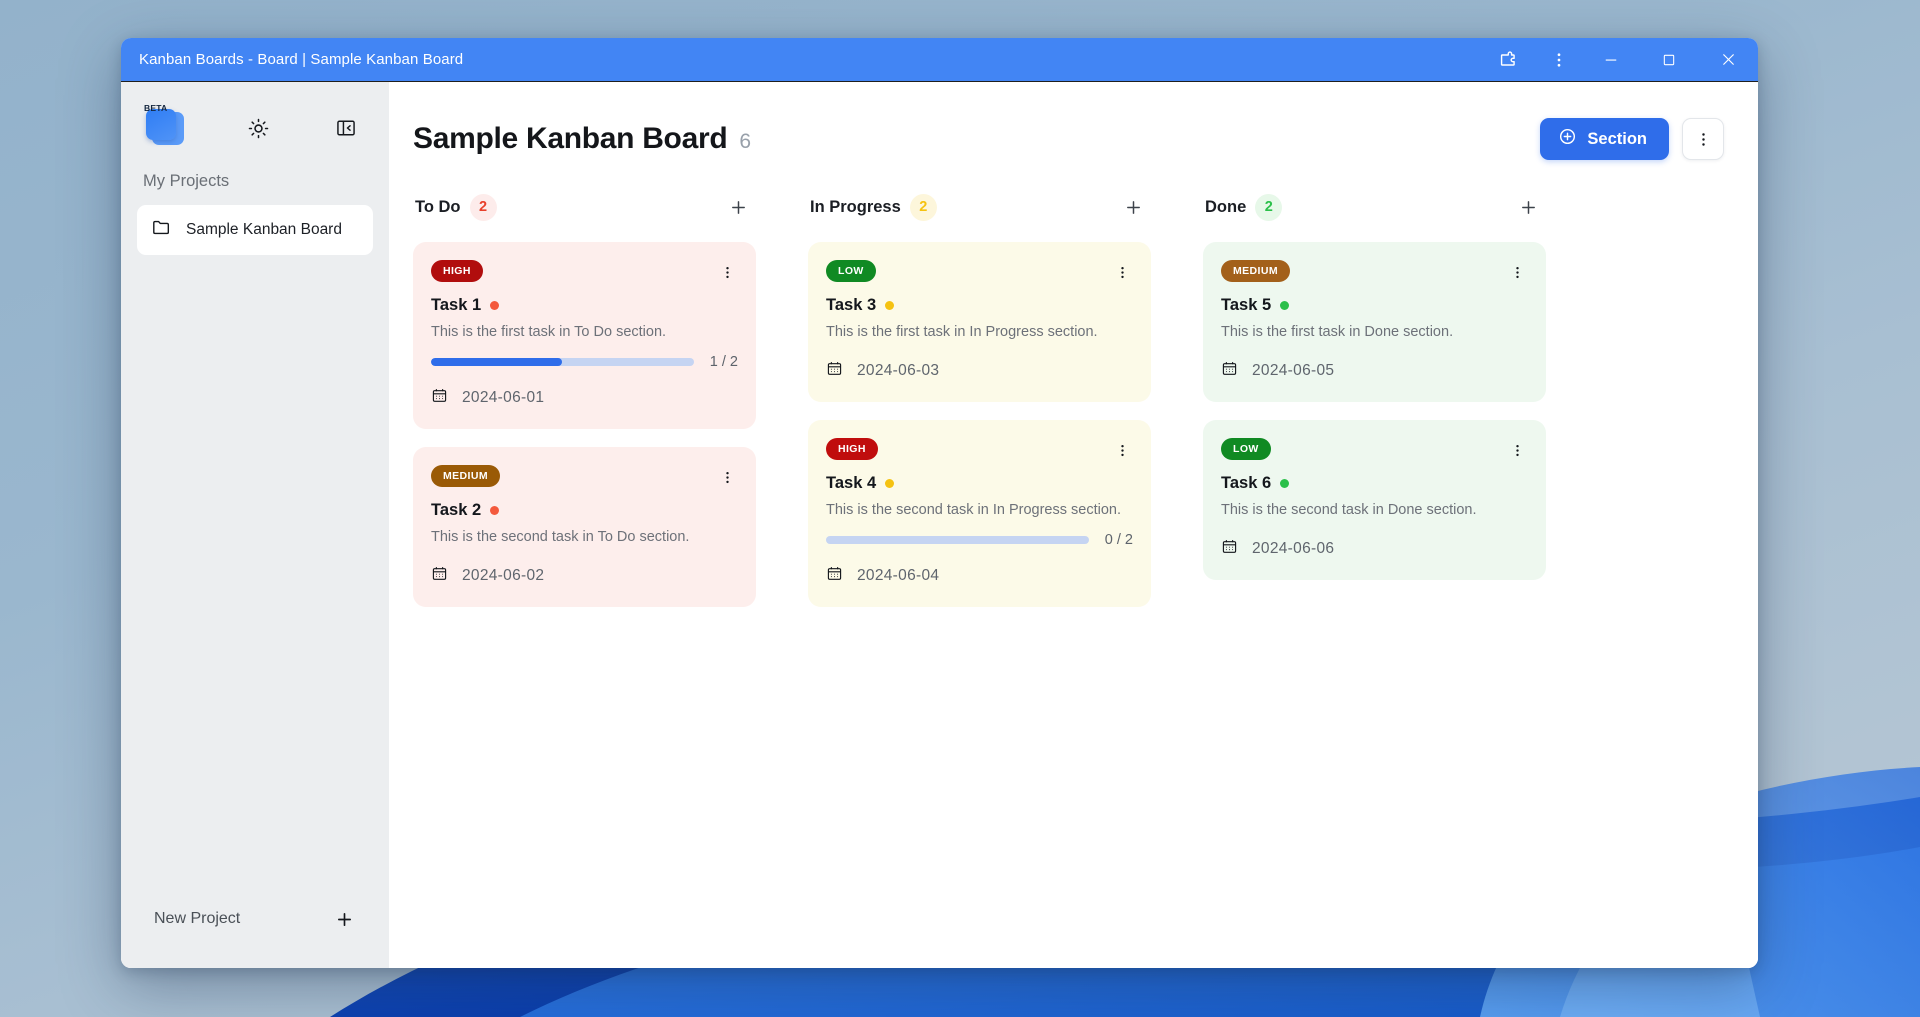  Describe the element at coordinates (979, 207) in the screenshot. I see `column-header: In Progress 2` at that location.